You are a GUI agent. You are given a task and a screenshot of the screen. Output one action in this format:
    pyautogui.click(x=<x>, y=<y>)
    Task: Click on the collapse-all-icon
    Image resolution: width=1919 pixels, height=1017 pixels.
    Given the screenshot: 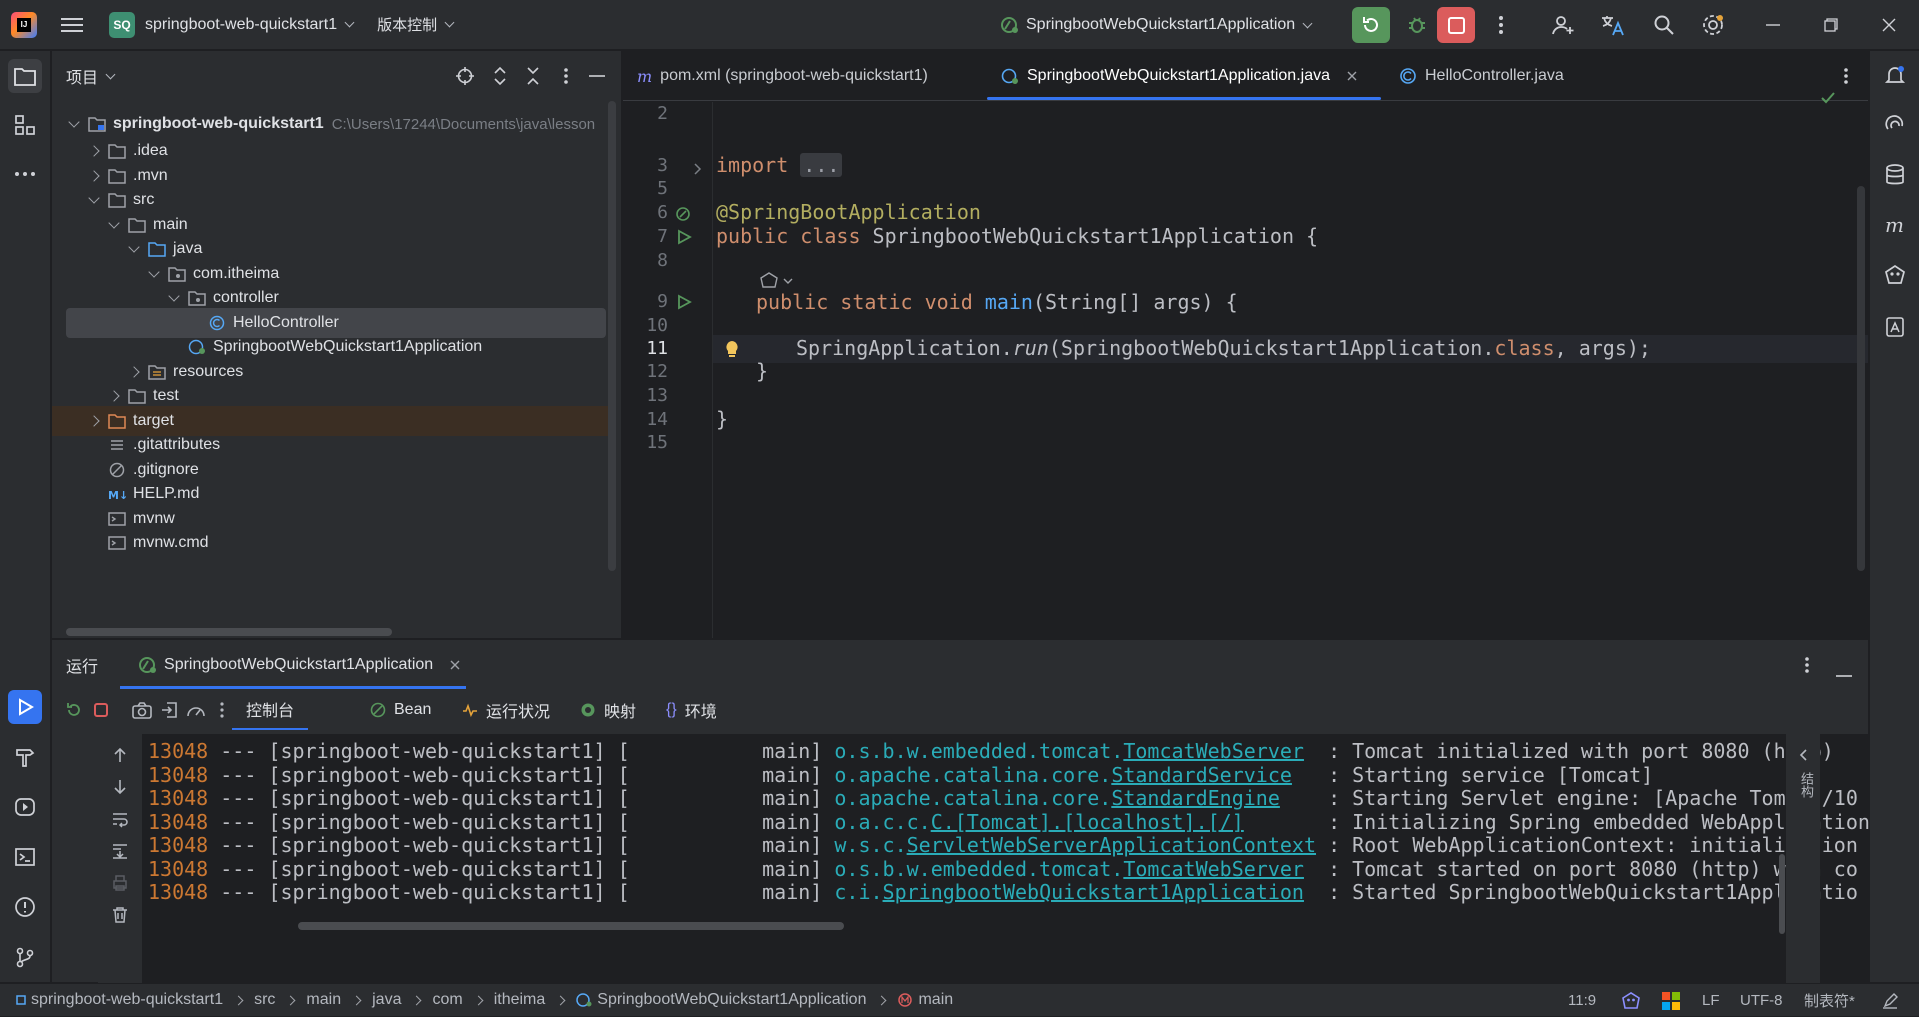 What is the action you would take?
    pyautogui.click(x=533, y=76)
    